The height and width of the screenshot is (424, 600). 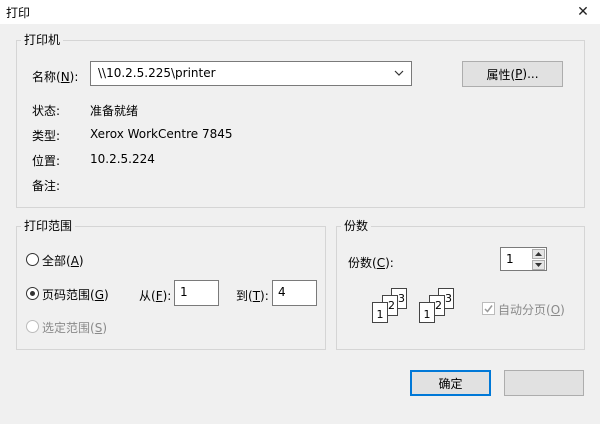 I want to click on copies-count-label: 份数(C):, so click(x=371, y=263).